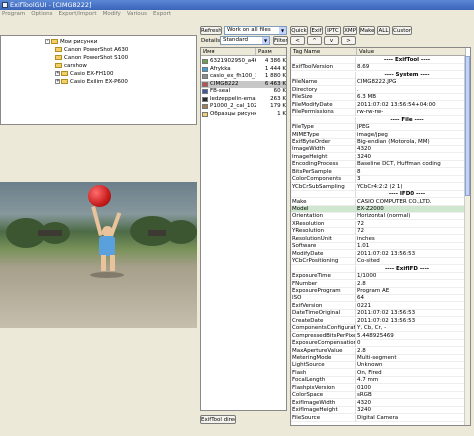 The image size is (474, 436). Describe the element at coordinates (380, 217) in the screenshot. I see `tag-row: Orientation Horizontal (normal)` at that location.